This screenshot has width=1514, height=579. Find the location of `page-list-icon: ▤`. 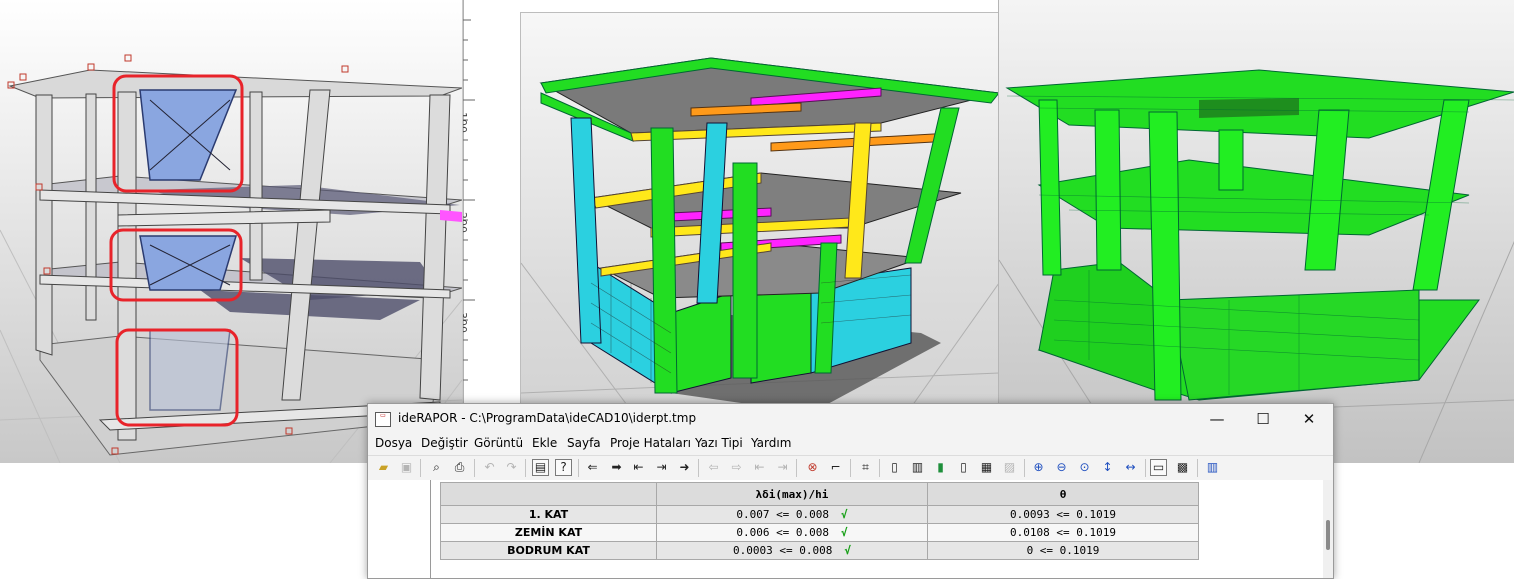

page-list-icon: ▤ is located at coordinates (540, 467).